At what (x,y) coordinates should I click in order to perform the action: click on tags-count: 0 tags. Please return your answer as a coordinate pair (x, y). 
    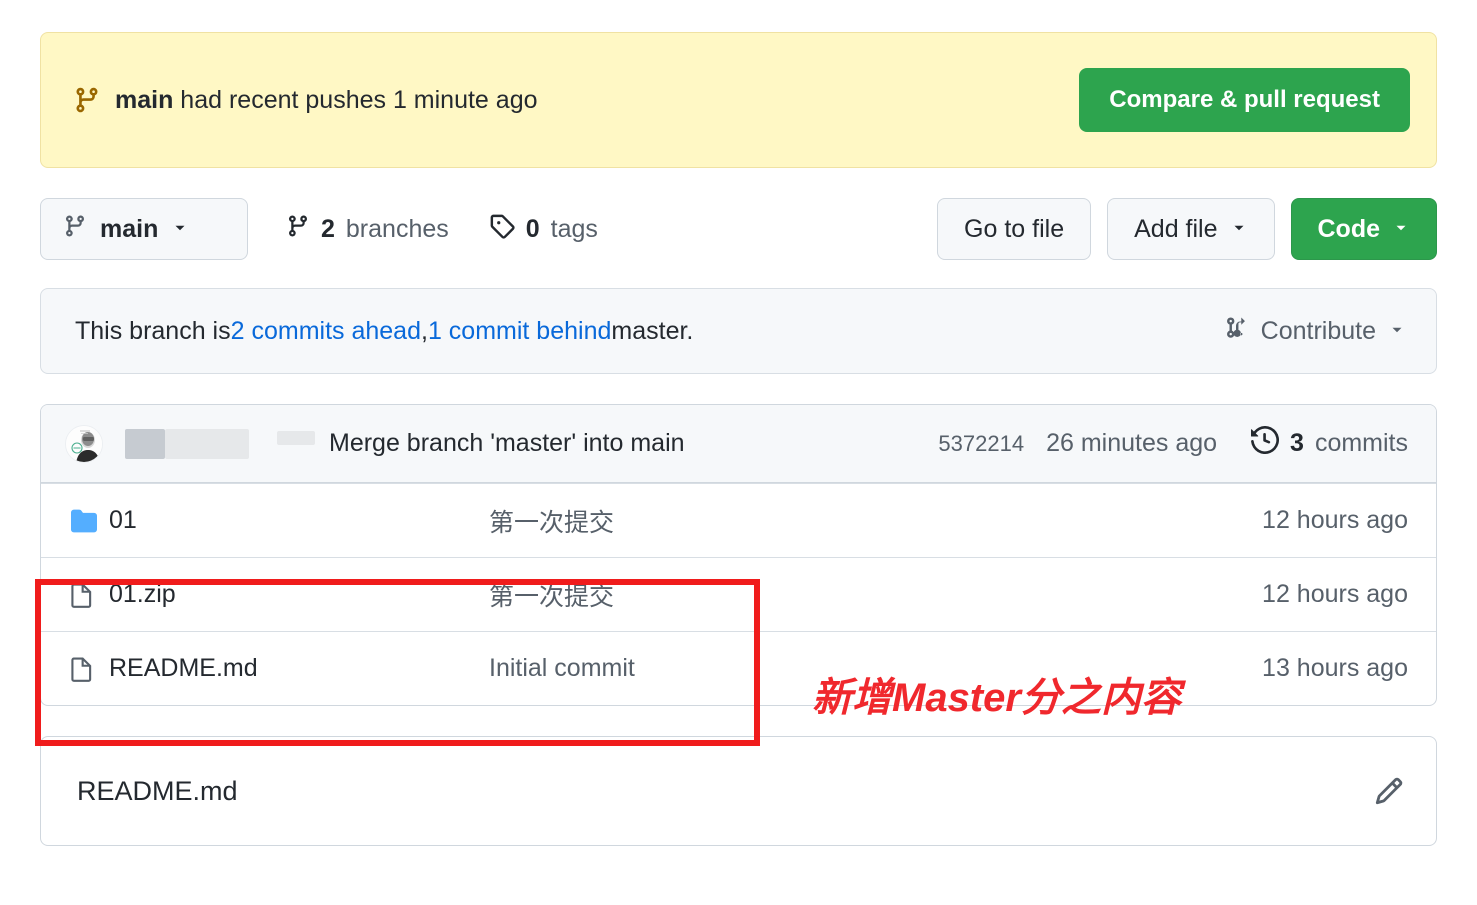
    Looking at the image, I should click on (543, 229).